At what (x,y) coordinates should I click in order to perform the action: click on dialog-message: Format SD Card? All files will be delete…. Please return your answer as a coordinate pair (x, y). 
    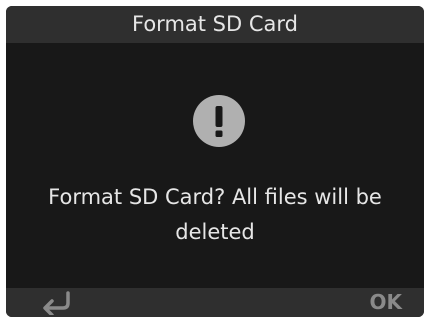
    Looking at the image, I should click on (215, 214).